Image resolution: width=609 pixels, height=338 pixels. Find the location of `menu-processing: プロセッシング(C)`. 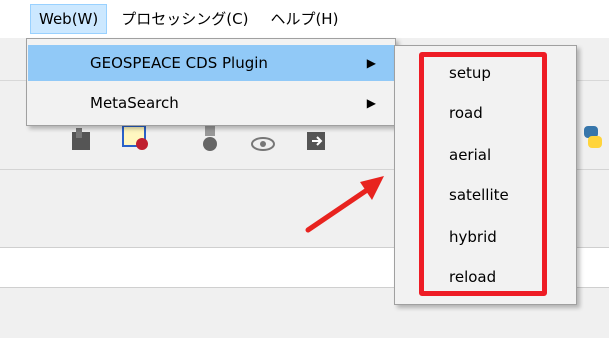

menu-processing: プロセッシング(C) is located at coordinates (184, 19).